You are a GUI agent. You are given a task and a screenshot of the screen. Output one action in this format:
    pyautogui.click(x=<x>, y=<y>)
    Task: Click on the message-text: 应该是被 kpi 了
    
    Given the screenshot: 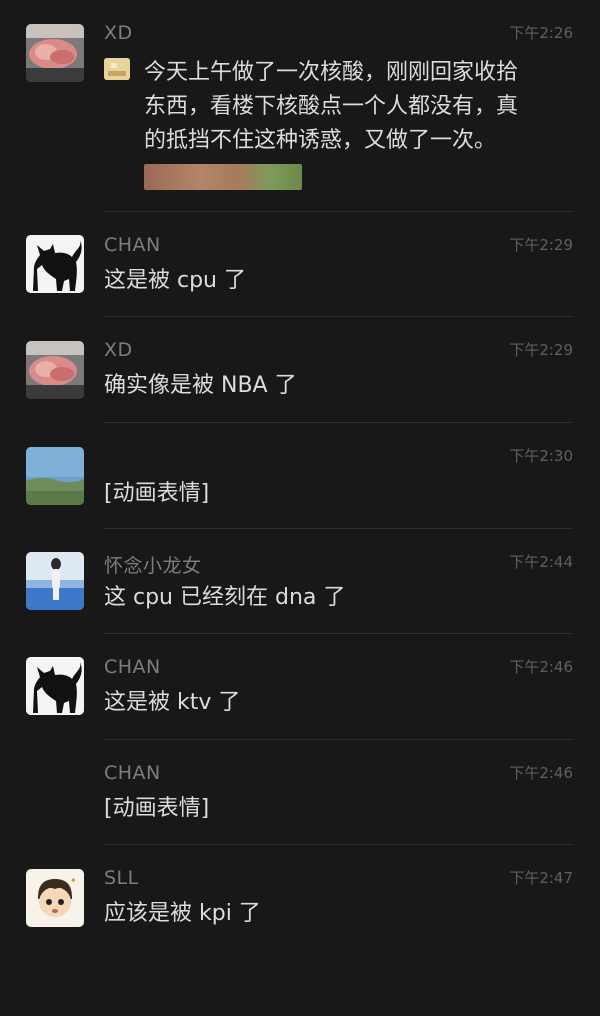 What is the action you would take?
    pyautogui.click(x=182, y=913)
    